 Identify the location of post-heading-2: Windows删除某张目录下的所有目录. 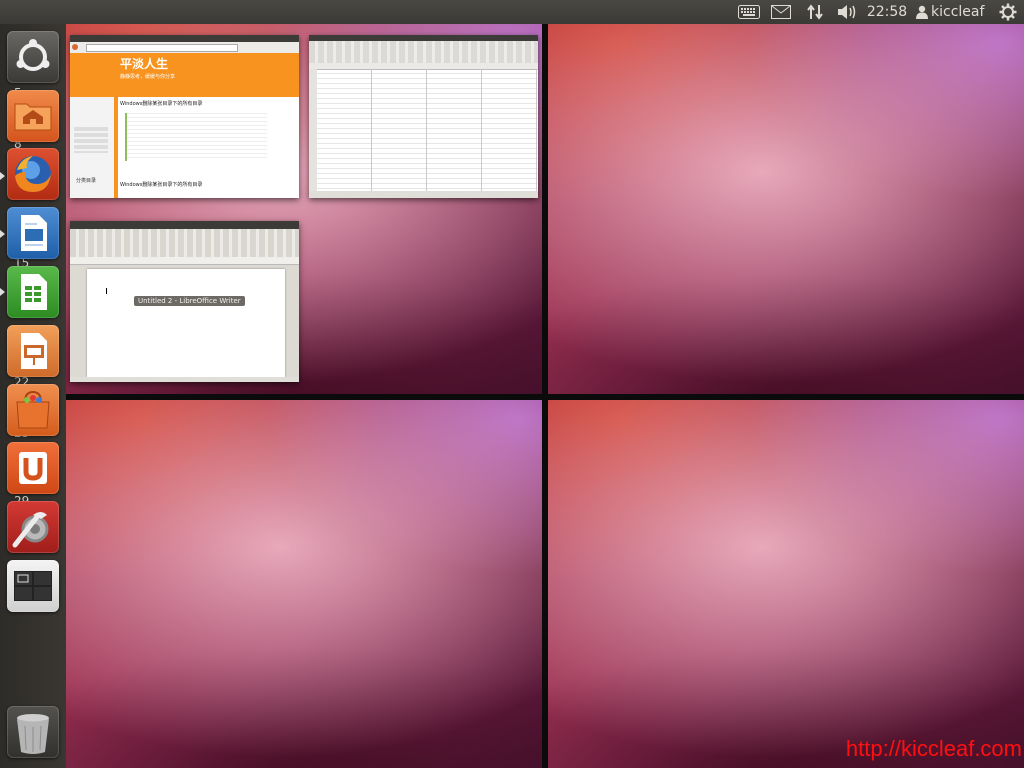
(161, 184).